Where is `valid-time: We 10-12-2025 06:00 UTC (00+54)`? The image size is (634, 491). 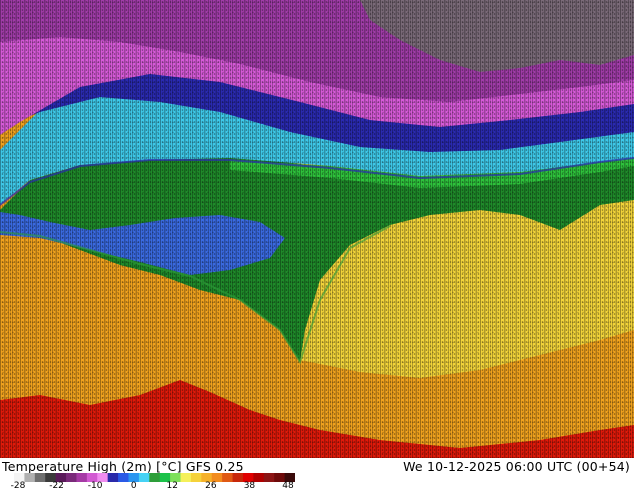
valid-time: We 10-12-2025 06:00 UTC (00+54) is located at coordinates (516, 466).